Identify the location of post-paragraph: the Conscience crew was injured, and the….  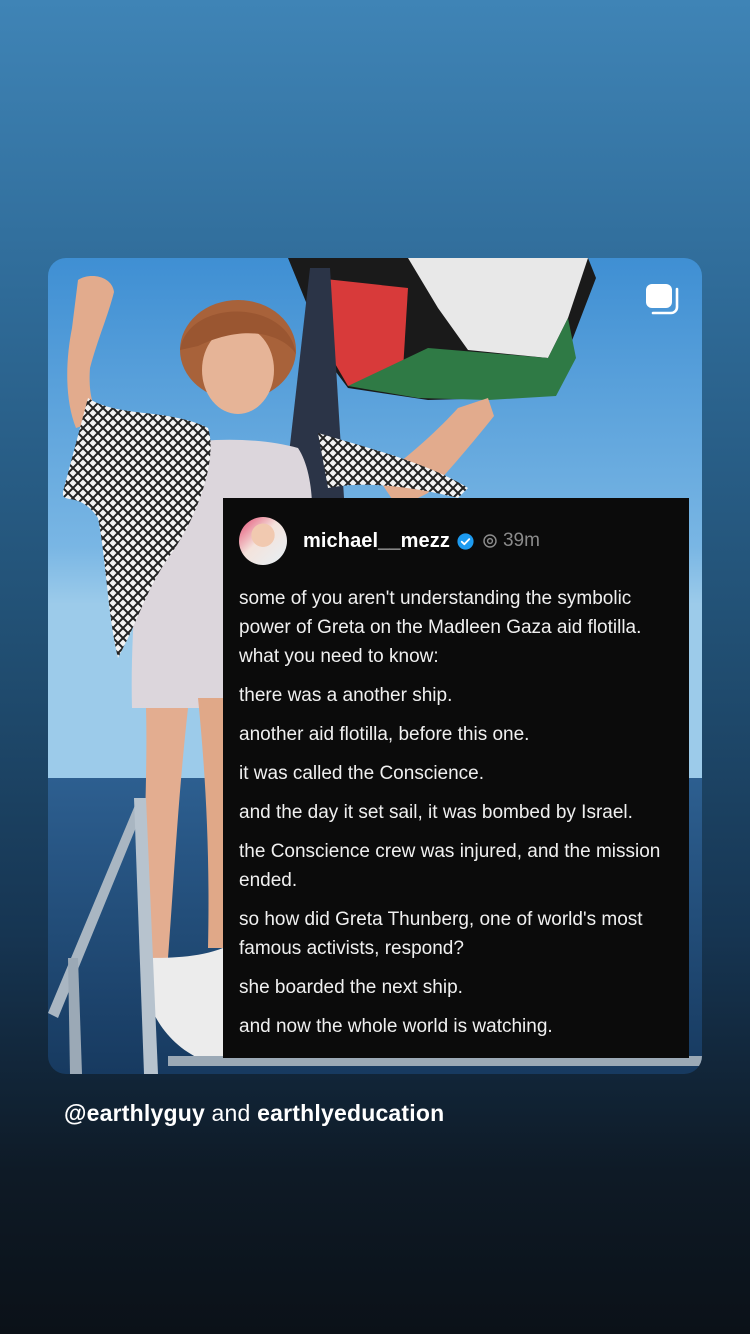
(450, 866).